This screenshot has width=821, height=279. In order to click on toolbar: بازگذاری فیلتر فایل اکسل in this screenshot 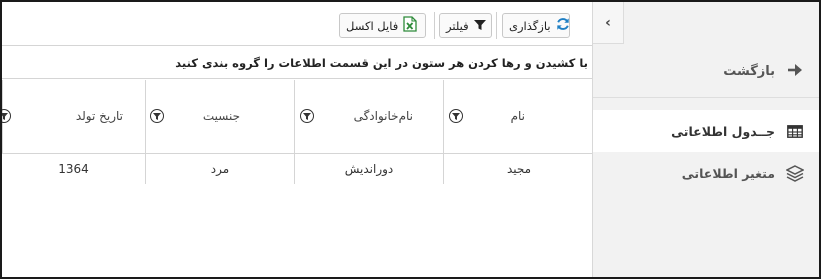, I will do `click(298, 24)`.